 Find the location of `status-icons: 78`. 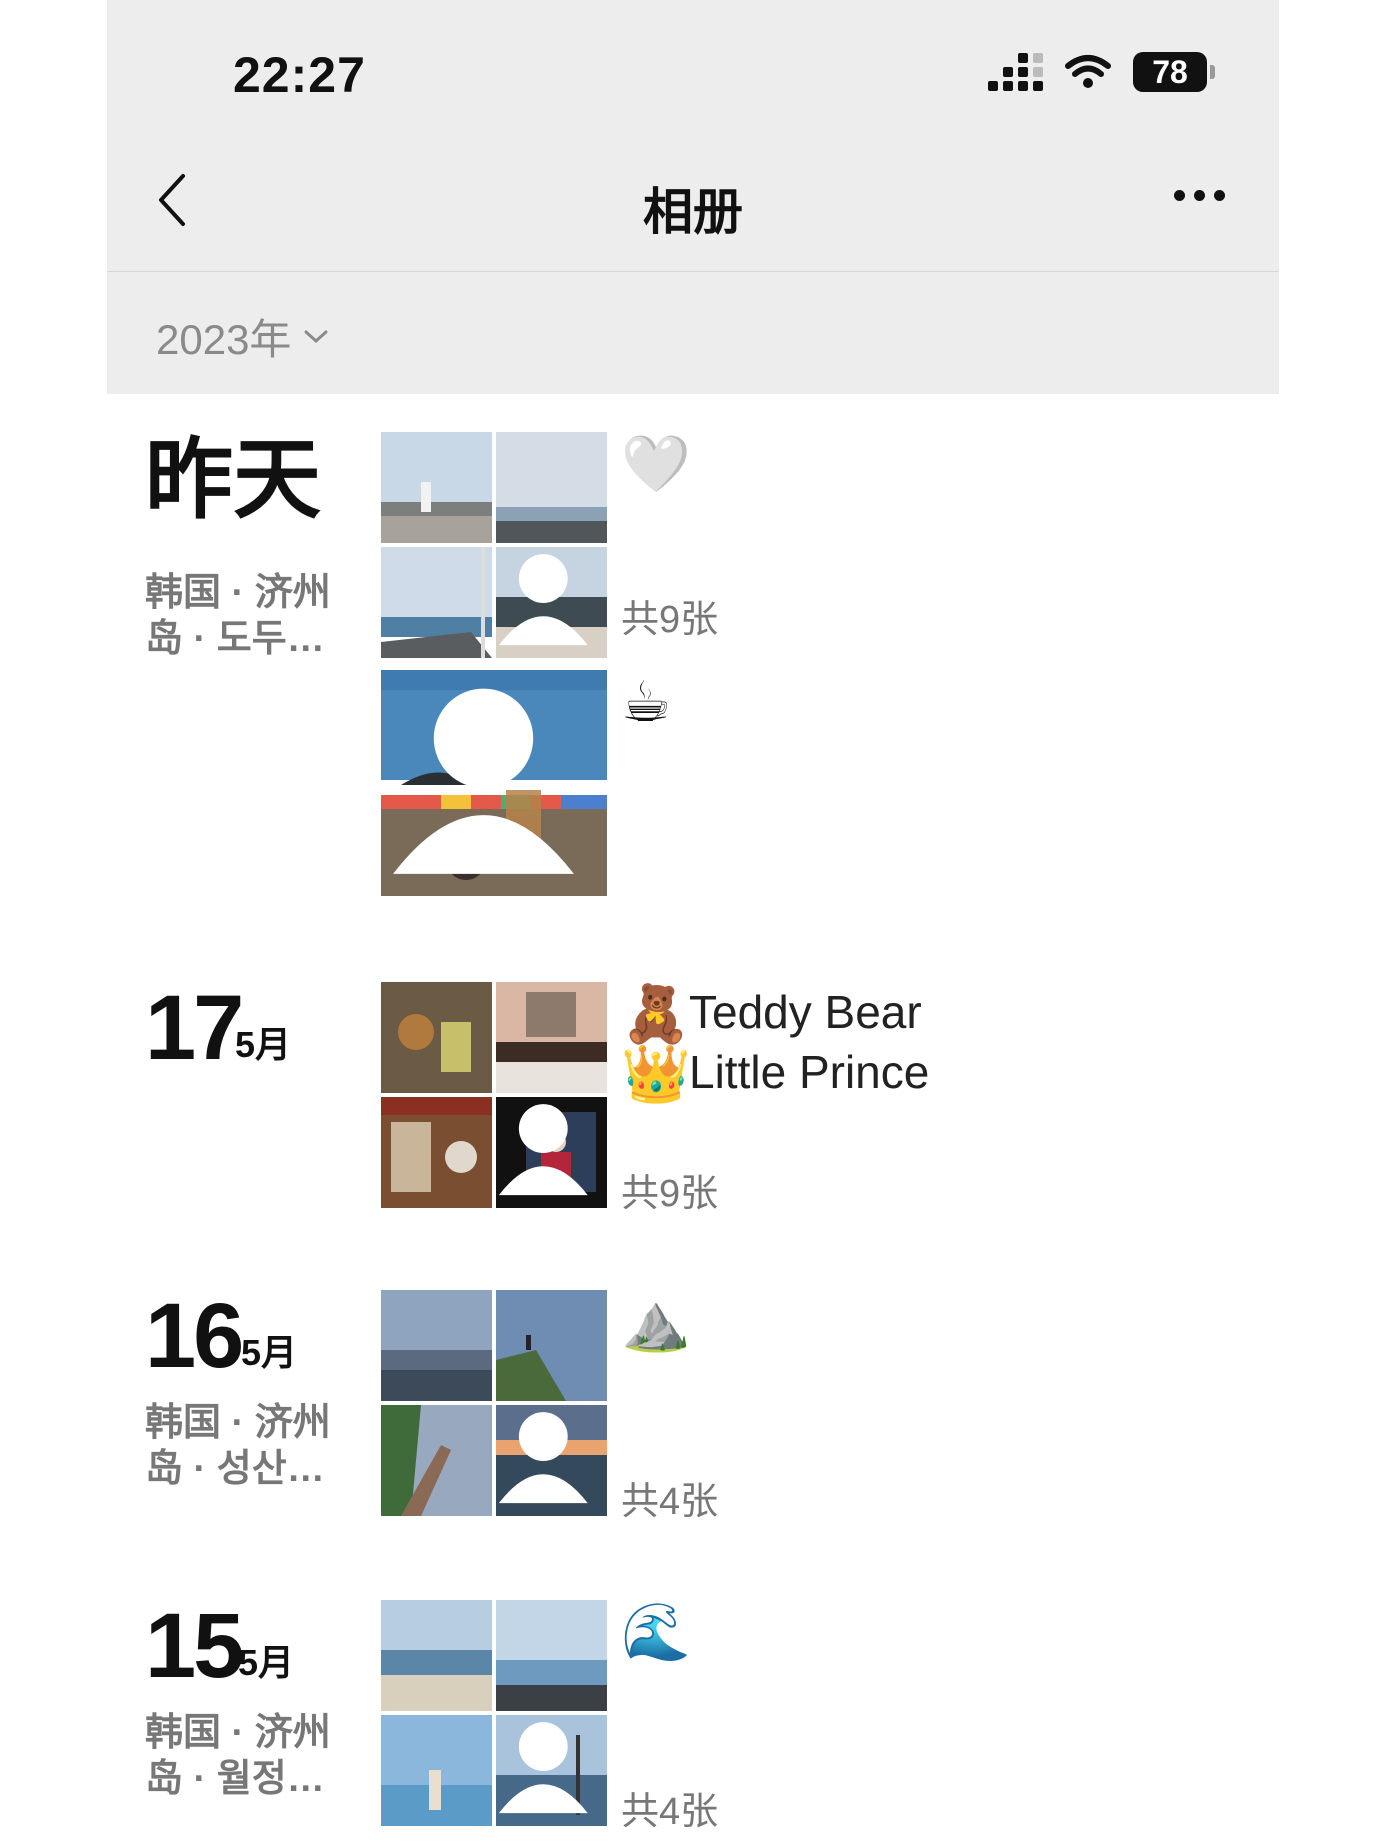

status-icons: 78 is located at coordinates (1101, 72).